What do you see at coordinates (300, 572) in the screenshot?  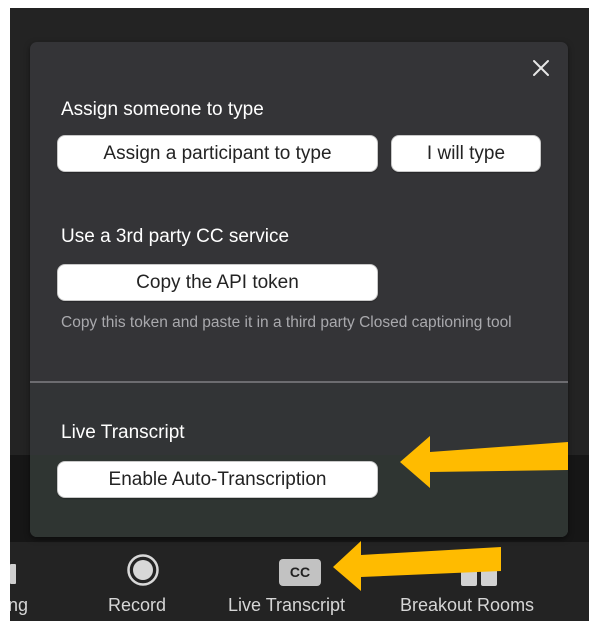 I see `cc-icon: CC` at bounding box center [300, 572].